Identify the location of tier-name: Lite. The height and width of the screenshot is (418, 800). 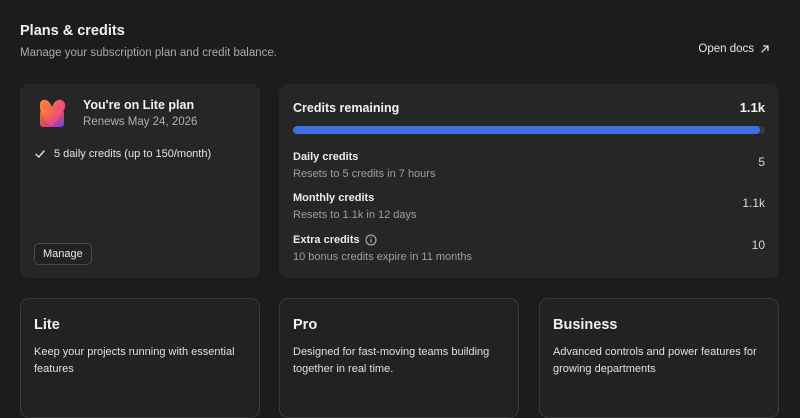
(47, 325).